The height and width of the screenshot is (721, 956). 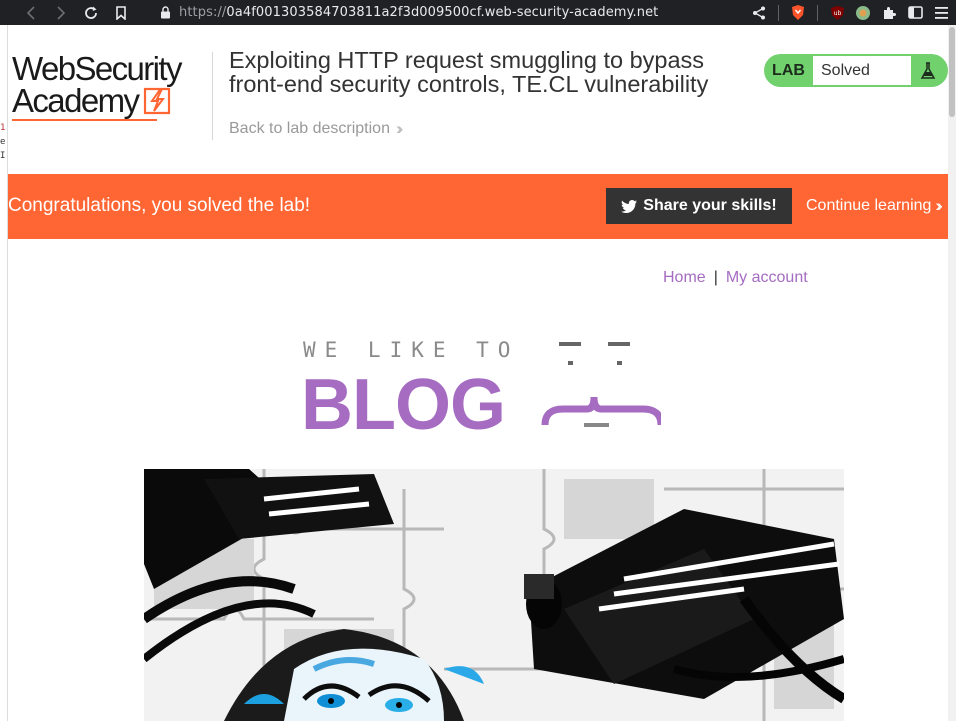 What do you see at coordinates (165, 12) in the screenshot?
I see `lock-icon` at bounding box center [165, 12].